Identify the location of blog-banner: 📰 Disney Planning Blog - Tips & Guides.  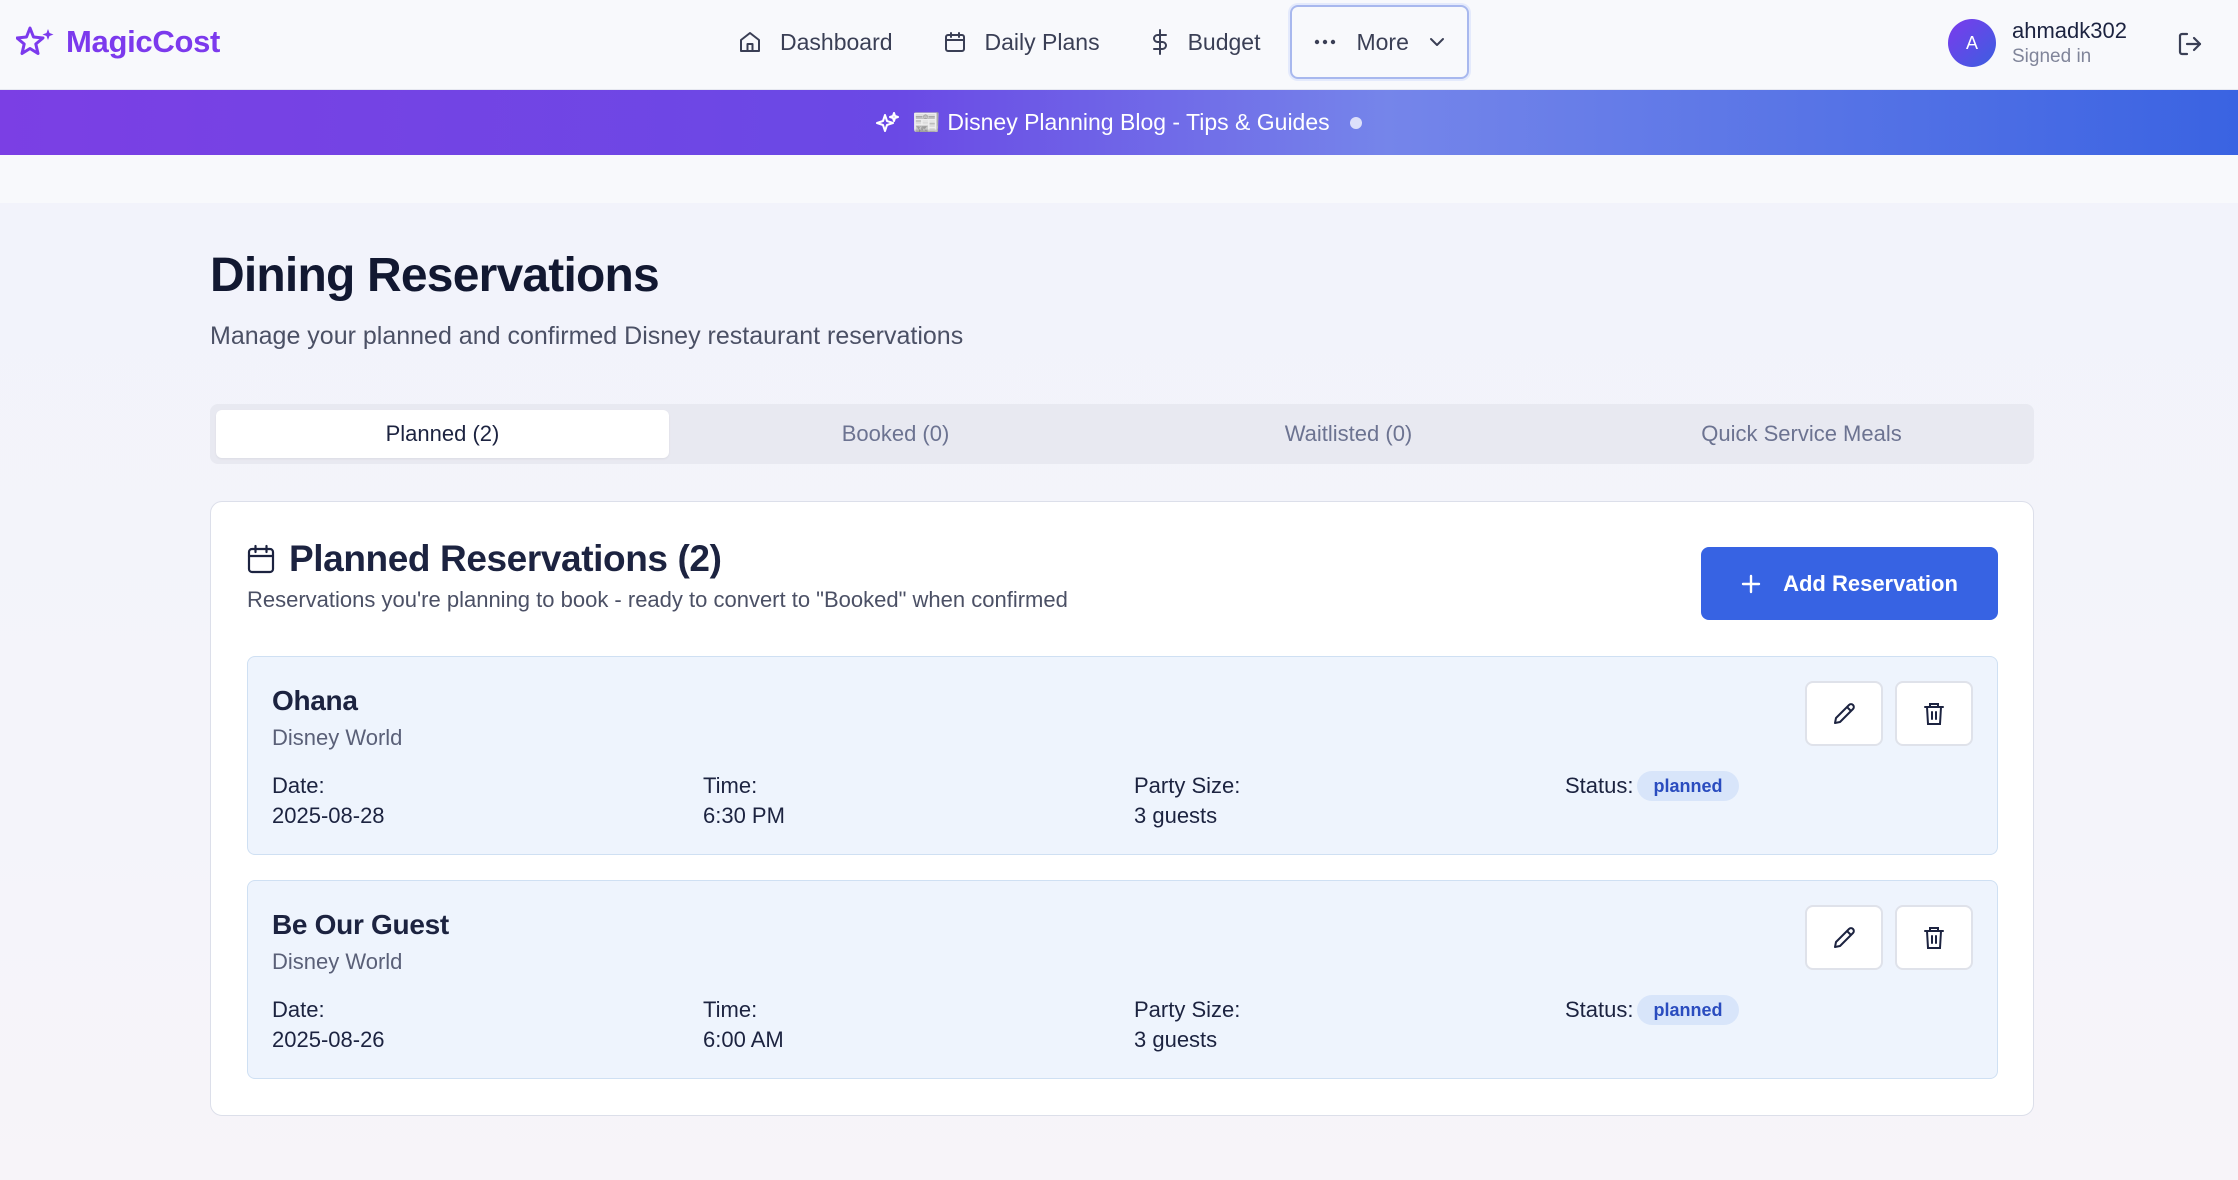
(1119, 122).